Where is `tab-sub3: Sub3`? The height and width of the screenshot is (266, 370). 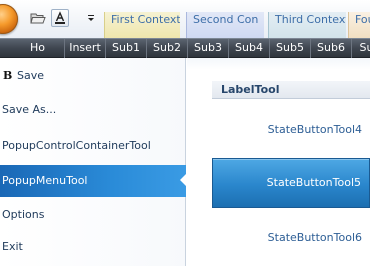
tab-sub3: Sub3 is located at coordinates (207, 48).